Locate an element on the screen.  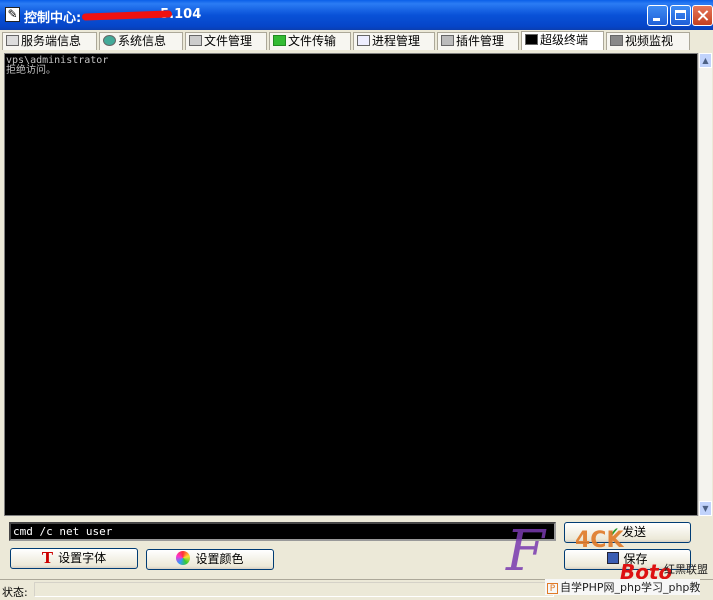
camera-icon is located at coordinates (616, 40).